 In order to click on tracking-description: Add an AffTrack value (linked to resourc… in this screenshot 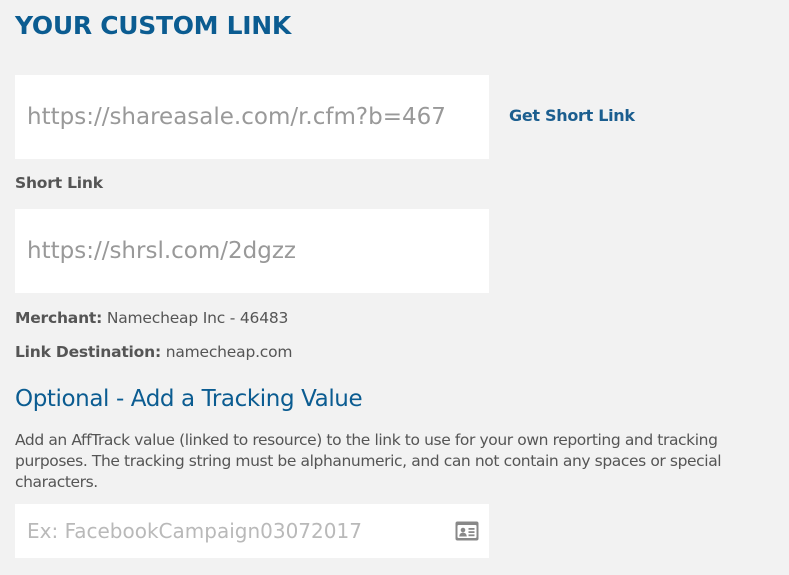, I will do `click(368, 461)`.